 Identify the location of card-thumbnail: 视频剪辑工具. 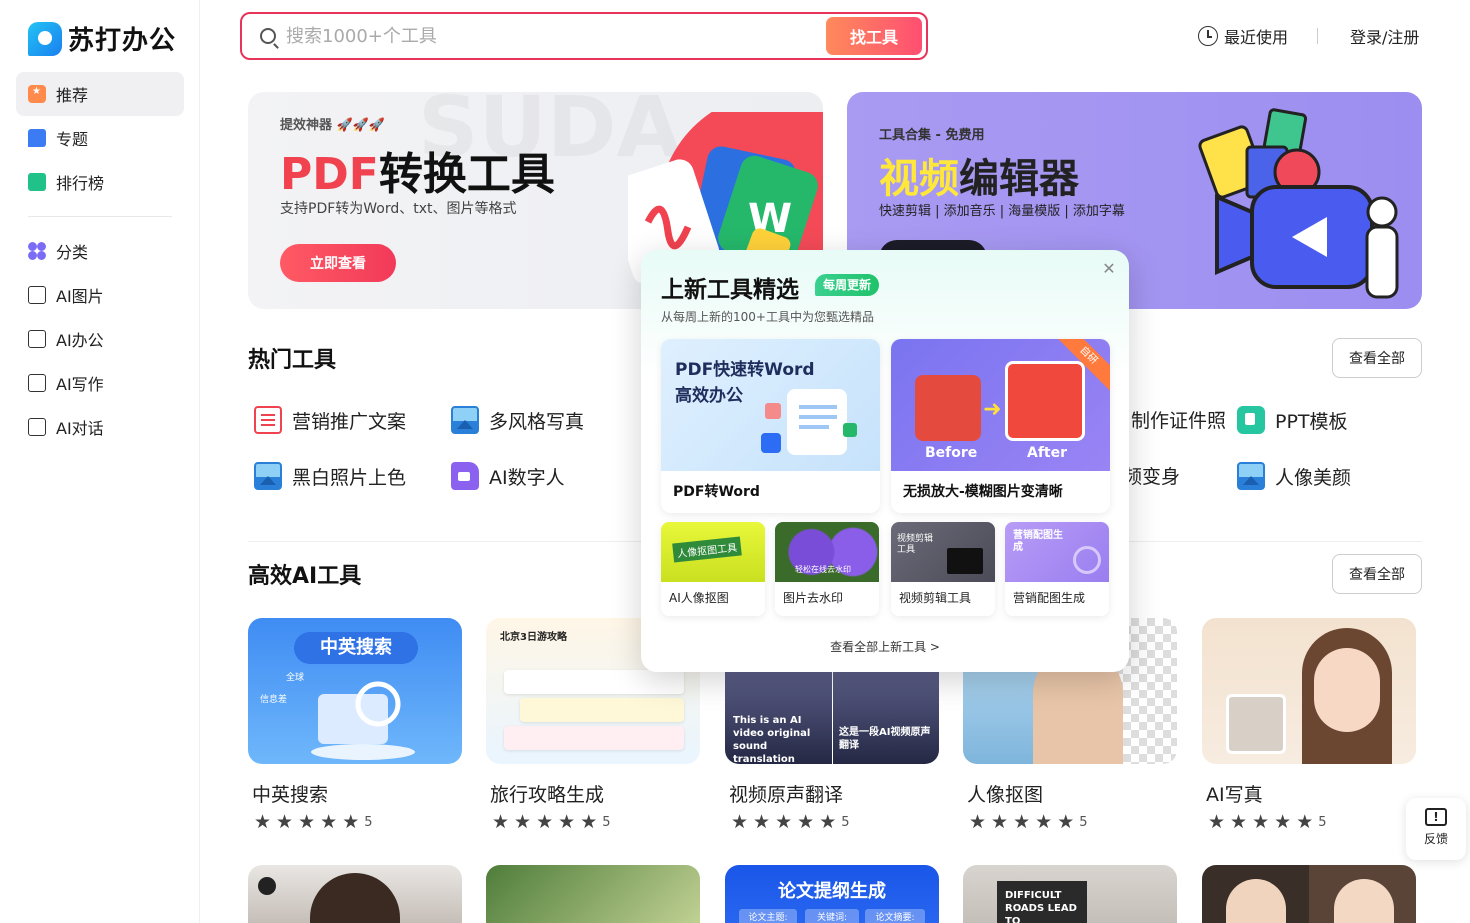
(943, 552).